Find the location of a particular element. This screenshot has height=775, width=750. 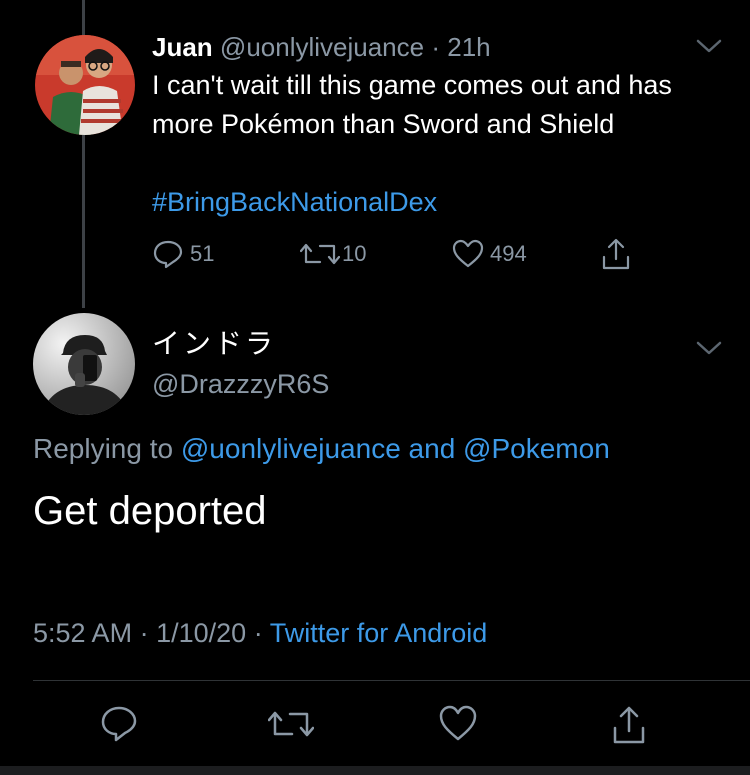

tweet-header: Juan @uonlylivejuance · 21h is located at coordinates (321, 47).